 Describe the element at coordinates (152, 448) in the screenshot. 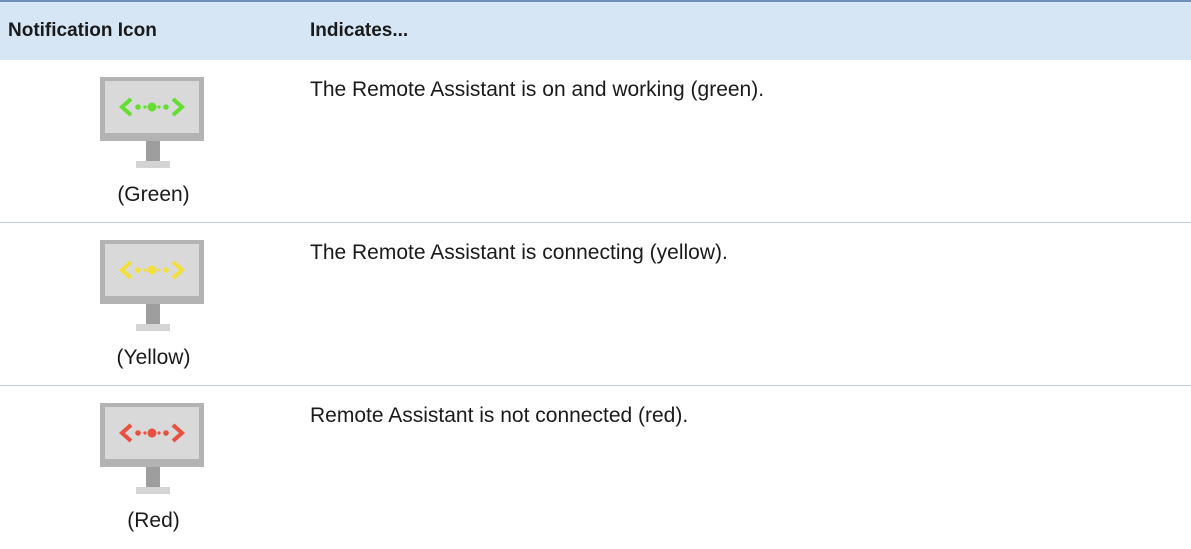

I see `monitor-red-icon` at that location.